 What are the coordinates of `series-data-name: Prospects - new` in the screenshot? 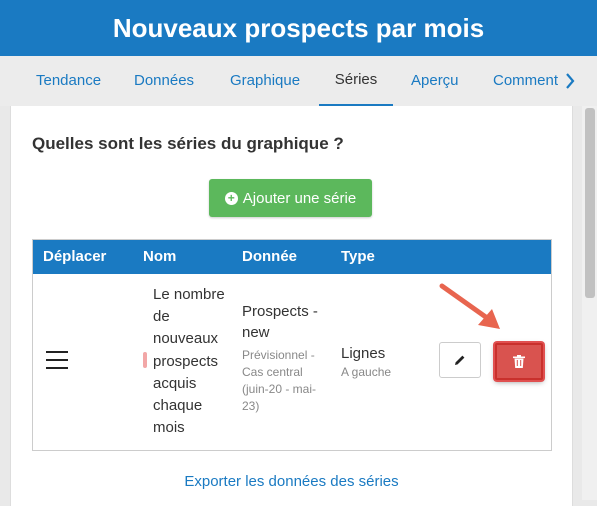 It's located at (280, 322).